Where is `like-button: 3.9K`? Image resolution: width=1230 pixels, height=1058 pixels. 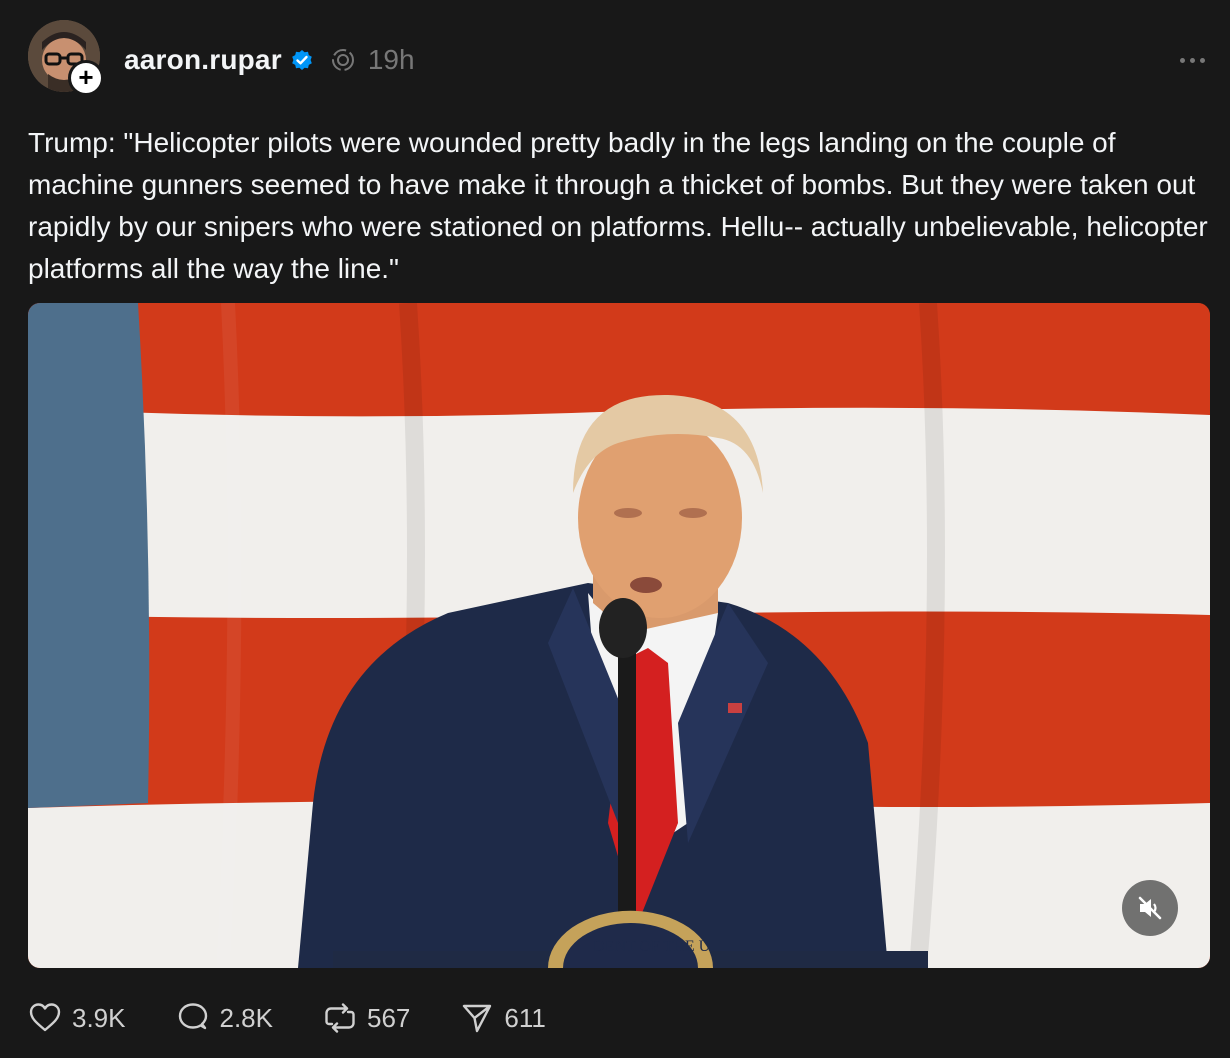
like-button: 3.9K is located at coordinates (77, 1018).